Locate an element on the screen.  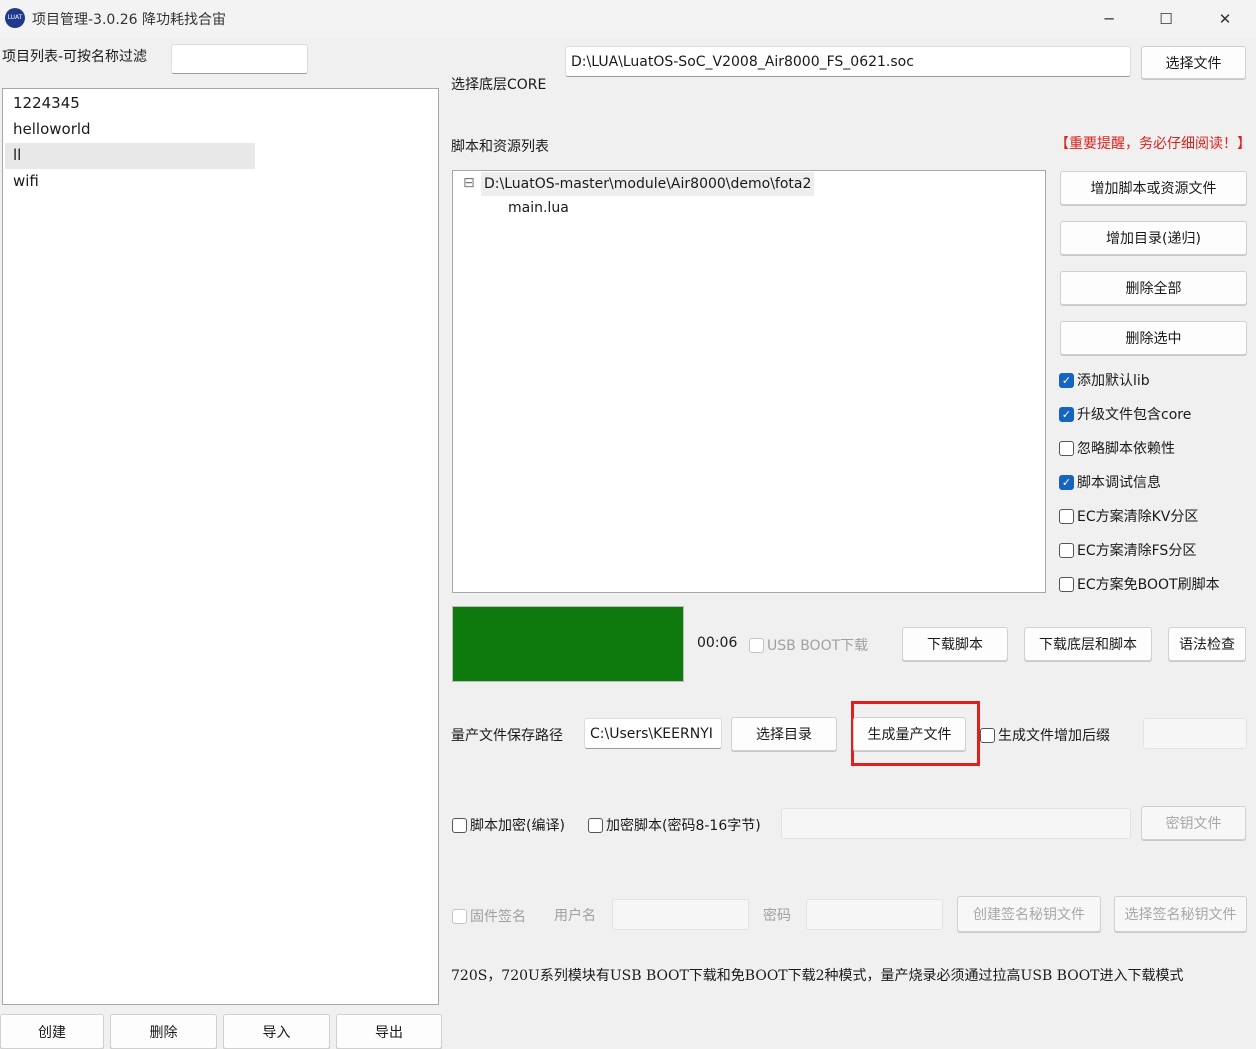
window-title: 项目管理-3.0.26 降功耗找合宙 is located at coordinates (129, 20).